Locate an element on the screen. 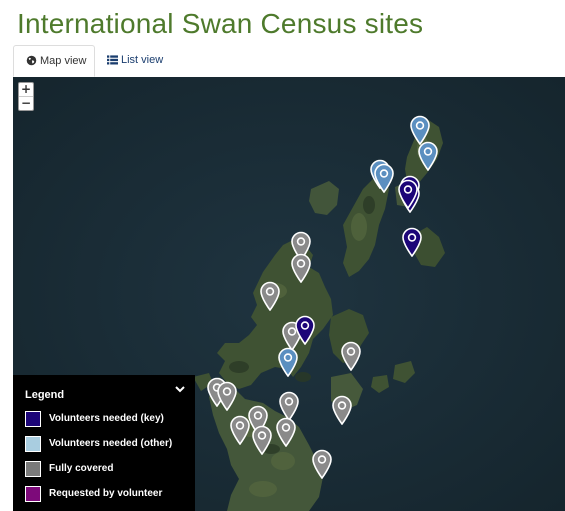 Image resolution: width=565 pixels, height=511 pixels. legend-item-requested: Requested by volunteer is located at coordinates (110, 495).